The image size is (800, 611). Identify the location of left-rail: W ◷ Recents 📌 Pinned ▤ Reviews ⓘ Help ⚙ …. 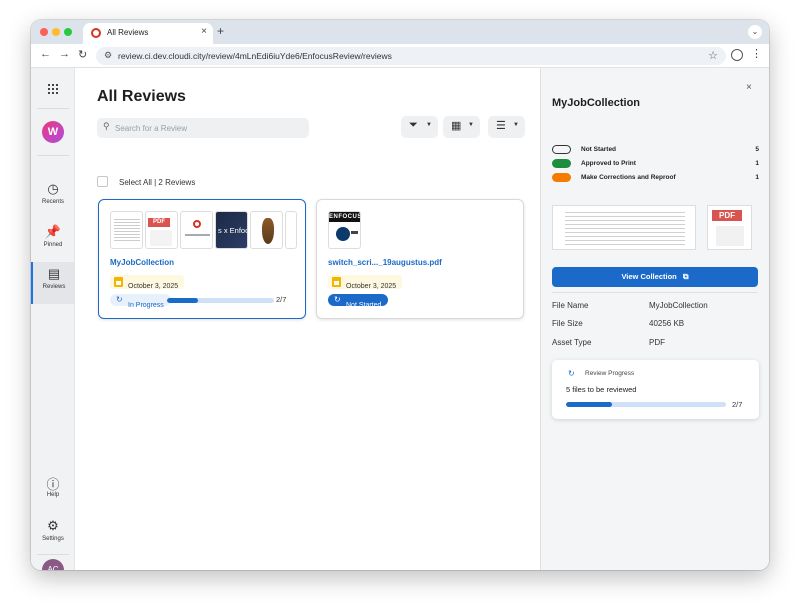
(53, 319).